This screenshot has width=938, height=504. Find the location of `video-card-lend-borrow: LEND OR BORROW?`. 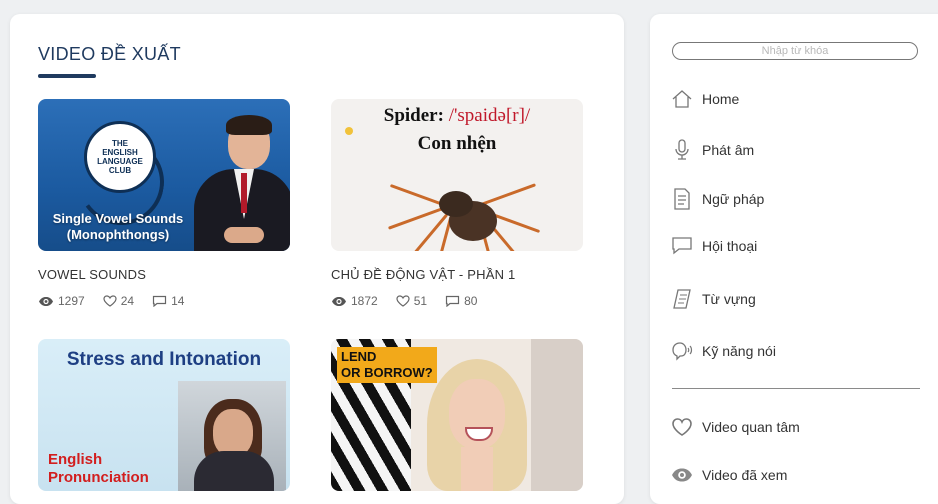

video-card-lend-borrow: LEND OR BORROW? is located at coordinates (457, 415).